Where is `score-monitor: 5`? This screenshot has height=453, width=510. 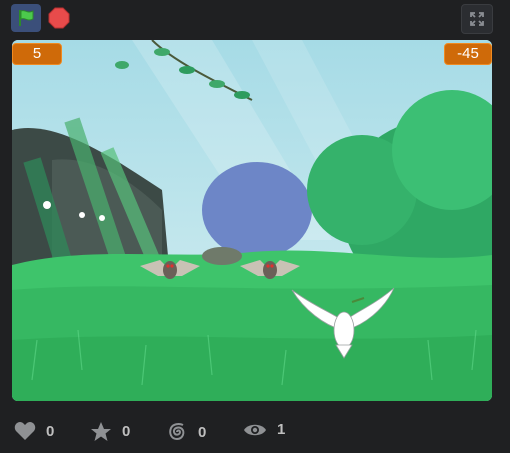 score-monitor: 5 is located at coordinates (37, 54).